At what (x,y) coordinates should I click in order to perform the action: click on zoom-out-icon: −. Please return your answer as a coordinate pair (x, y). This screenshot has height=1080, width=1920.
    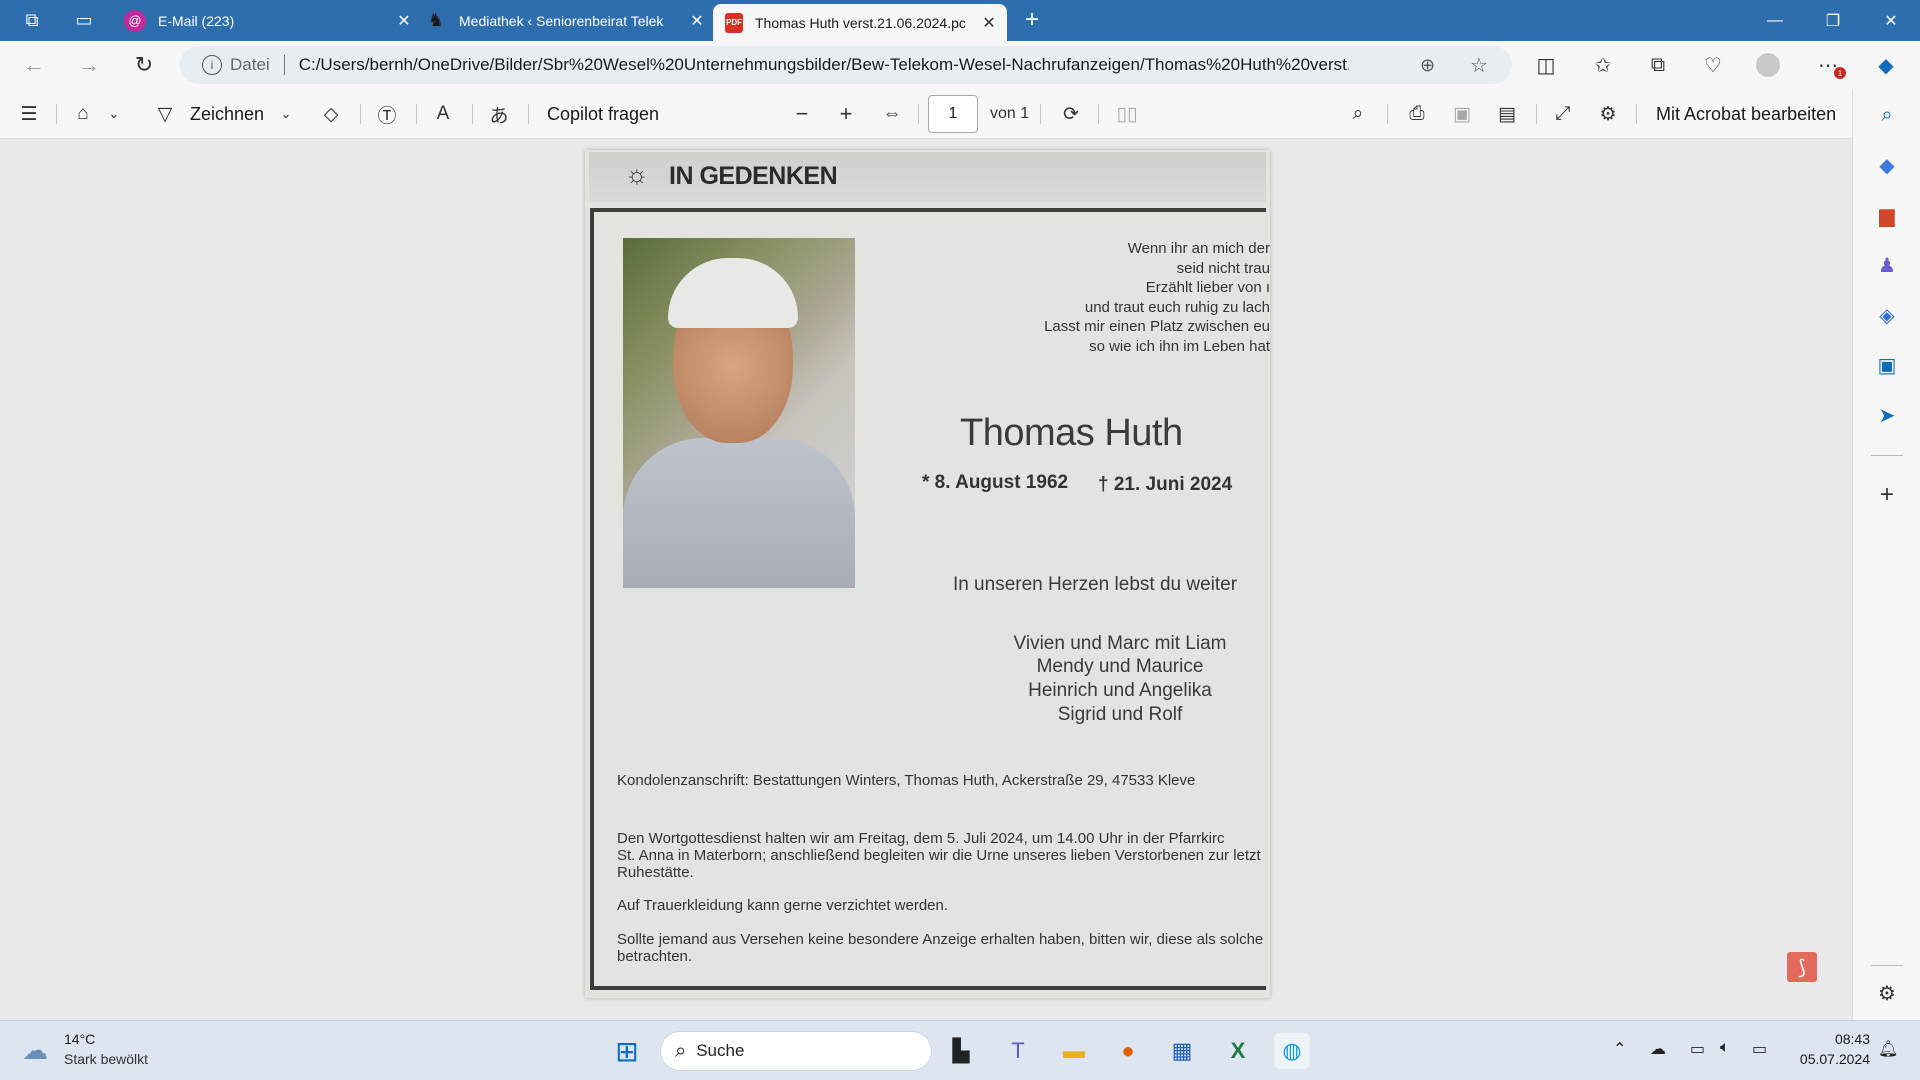
    Looking at the image, I should click on (802, 114).